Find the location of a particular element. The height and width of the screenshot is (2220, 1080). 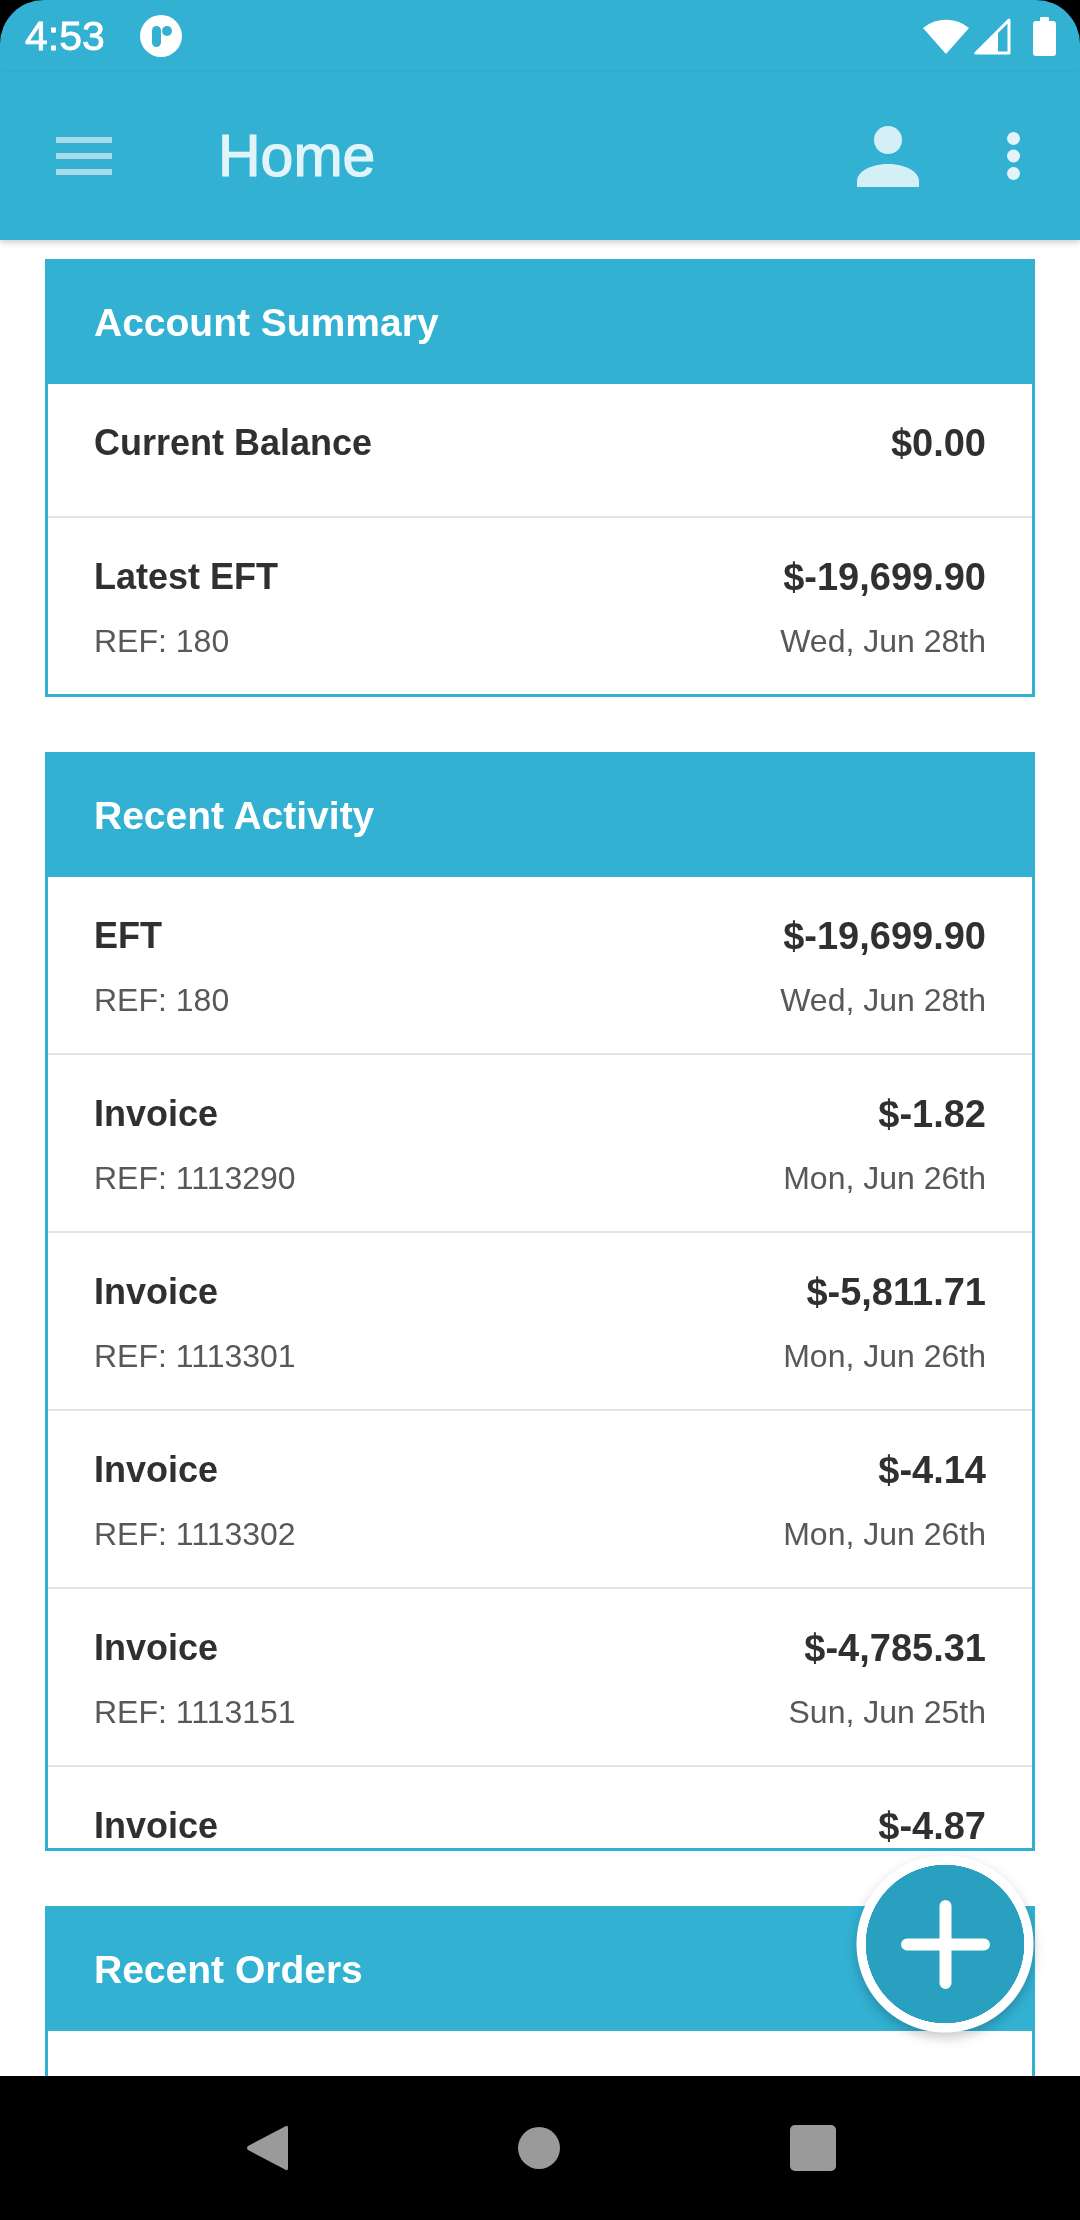

battery-icon is located at coordinates (1044, 36).